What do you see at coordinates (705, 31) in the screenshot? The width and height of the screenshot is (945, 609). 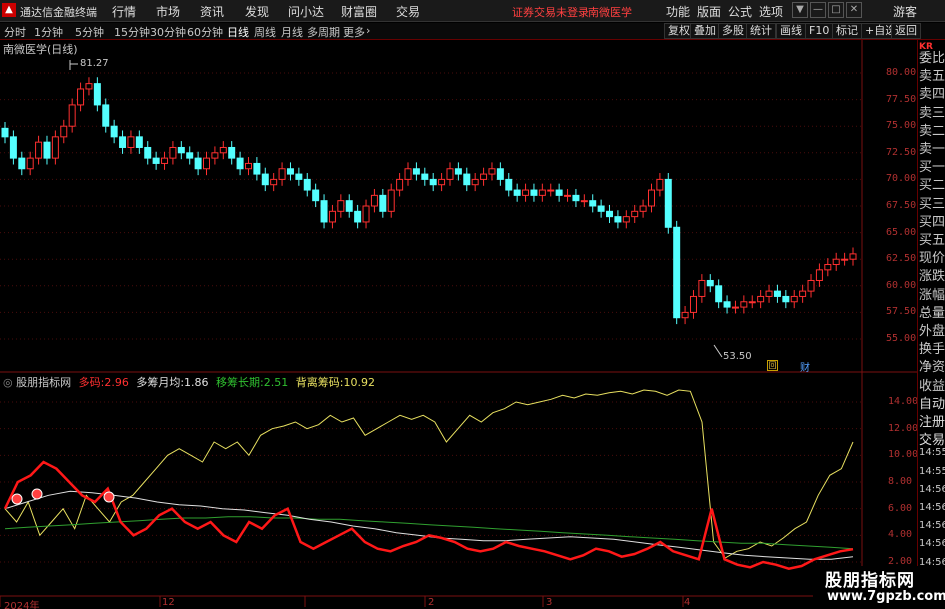 I see `overlay-button: 叠加` at bounding box center [705, 31].